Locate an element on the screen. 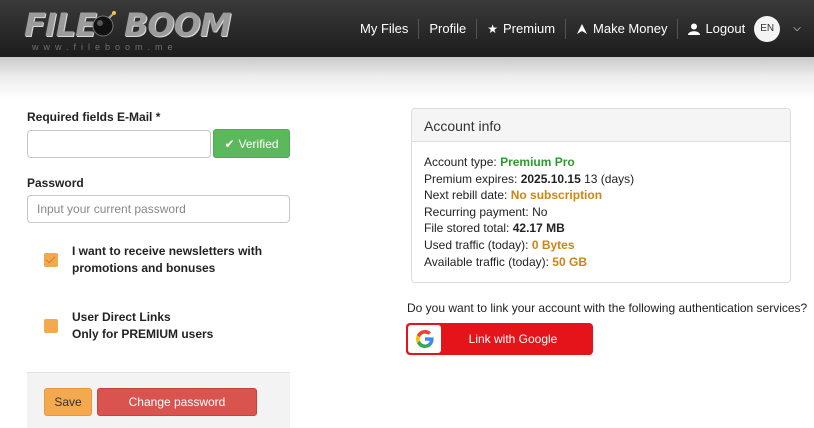 The width and height of the screenshot is (814, 428). nav-logout: Logout EN ⌵ is located at coordinates (743, 28).